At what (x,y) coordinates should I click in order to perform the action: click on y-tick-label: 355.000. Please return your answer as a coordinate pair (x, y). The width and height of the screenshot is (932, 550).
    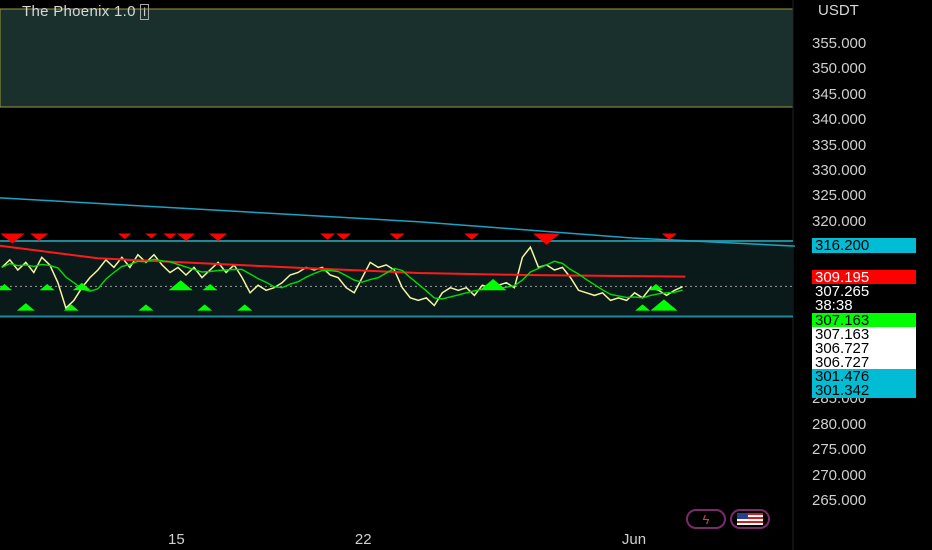
    Looking at the image, I should click on (839, 43).